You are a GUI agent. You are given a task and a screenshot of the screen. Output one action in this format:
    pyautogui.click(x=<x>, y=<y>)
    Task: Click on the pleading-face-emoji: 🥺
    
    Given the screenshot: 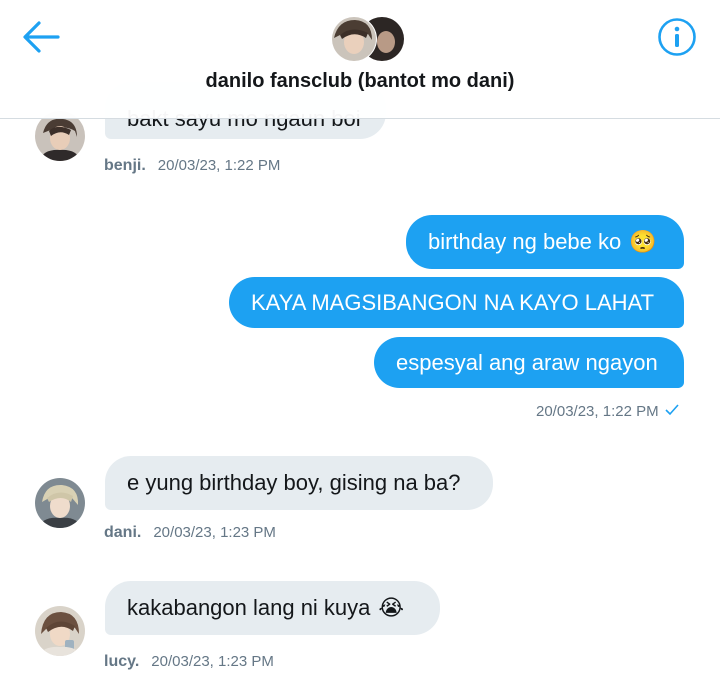 What is the action you would take?
    pyautogui.click(x=643, y=241)
    